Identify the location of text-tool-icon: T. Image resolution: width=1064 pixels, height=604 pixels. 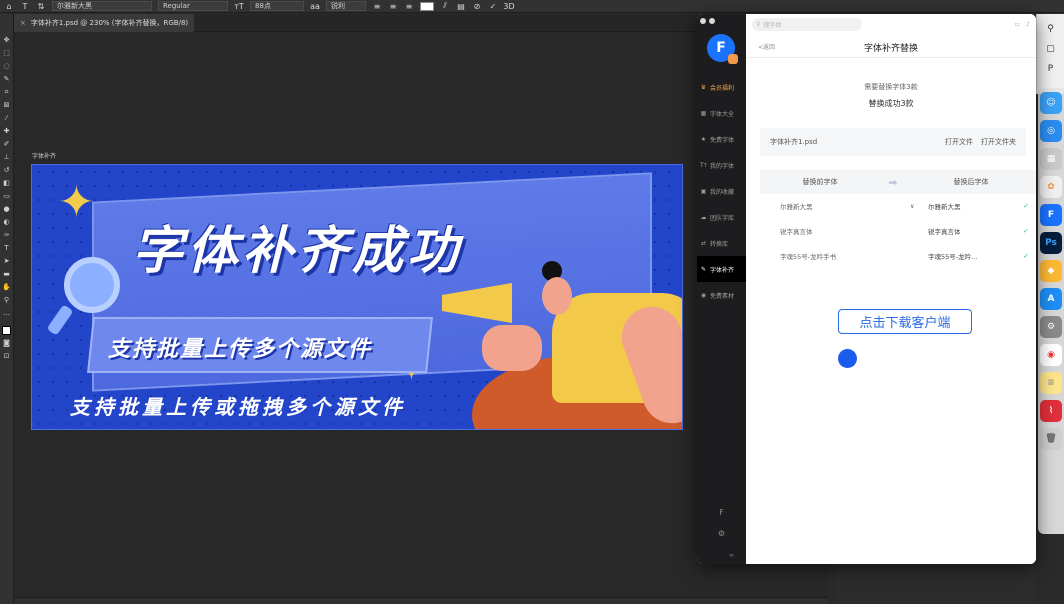
(25, 6).